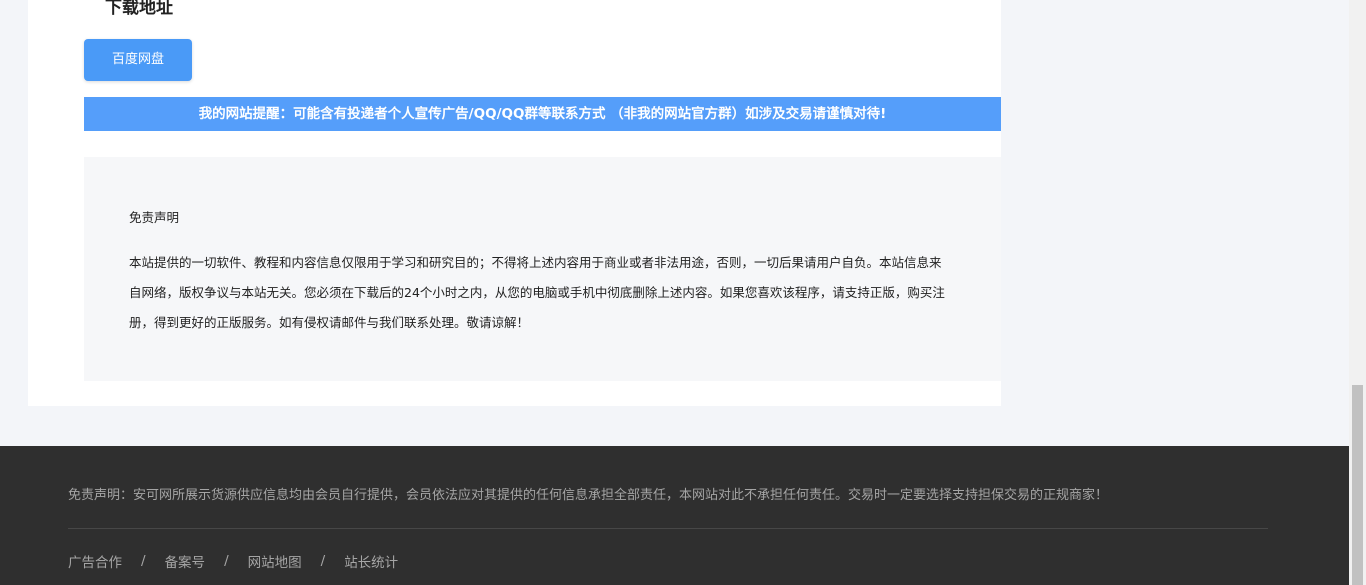 The width and height of the screenshot is (1366, 585). What do you see at coordinates (185, 561) in the screenshot?
I see `footer-link-icp-record: 备案号` at bounding box center [185, 561].